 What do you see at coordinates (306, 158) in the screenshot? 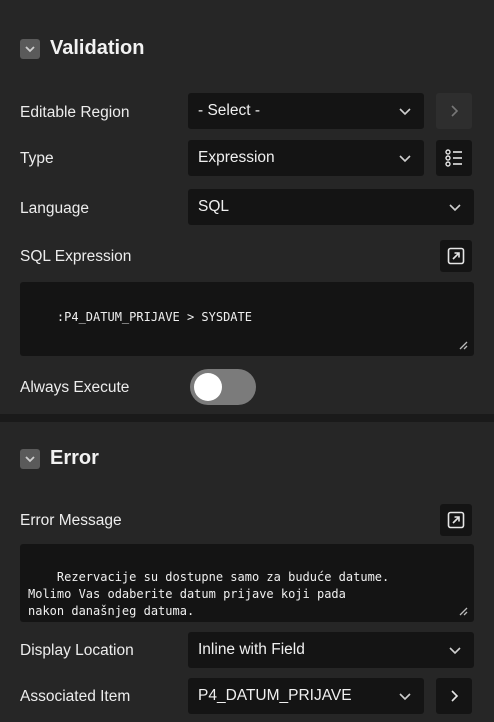
I see `type-select: Expression` at bounding box center [306, 158].